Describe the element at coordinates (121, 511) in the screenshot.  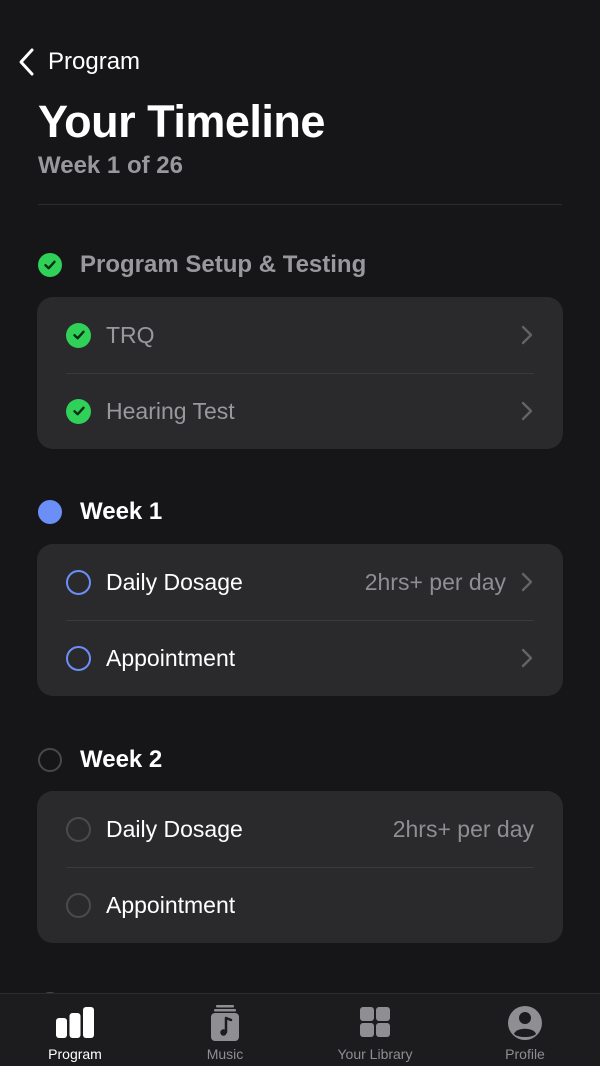
I see `section-title: Week 1` at that location.